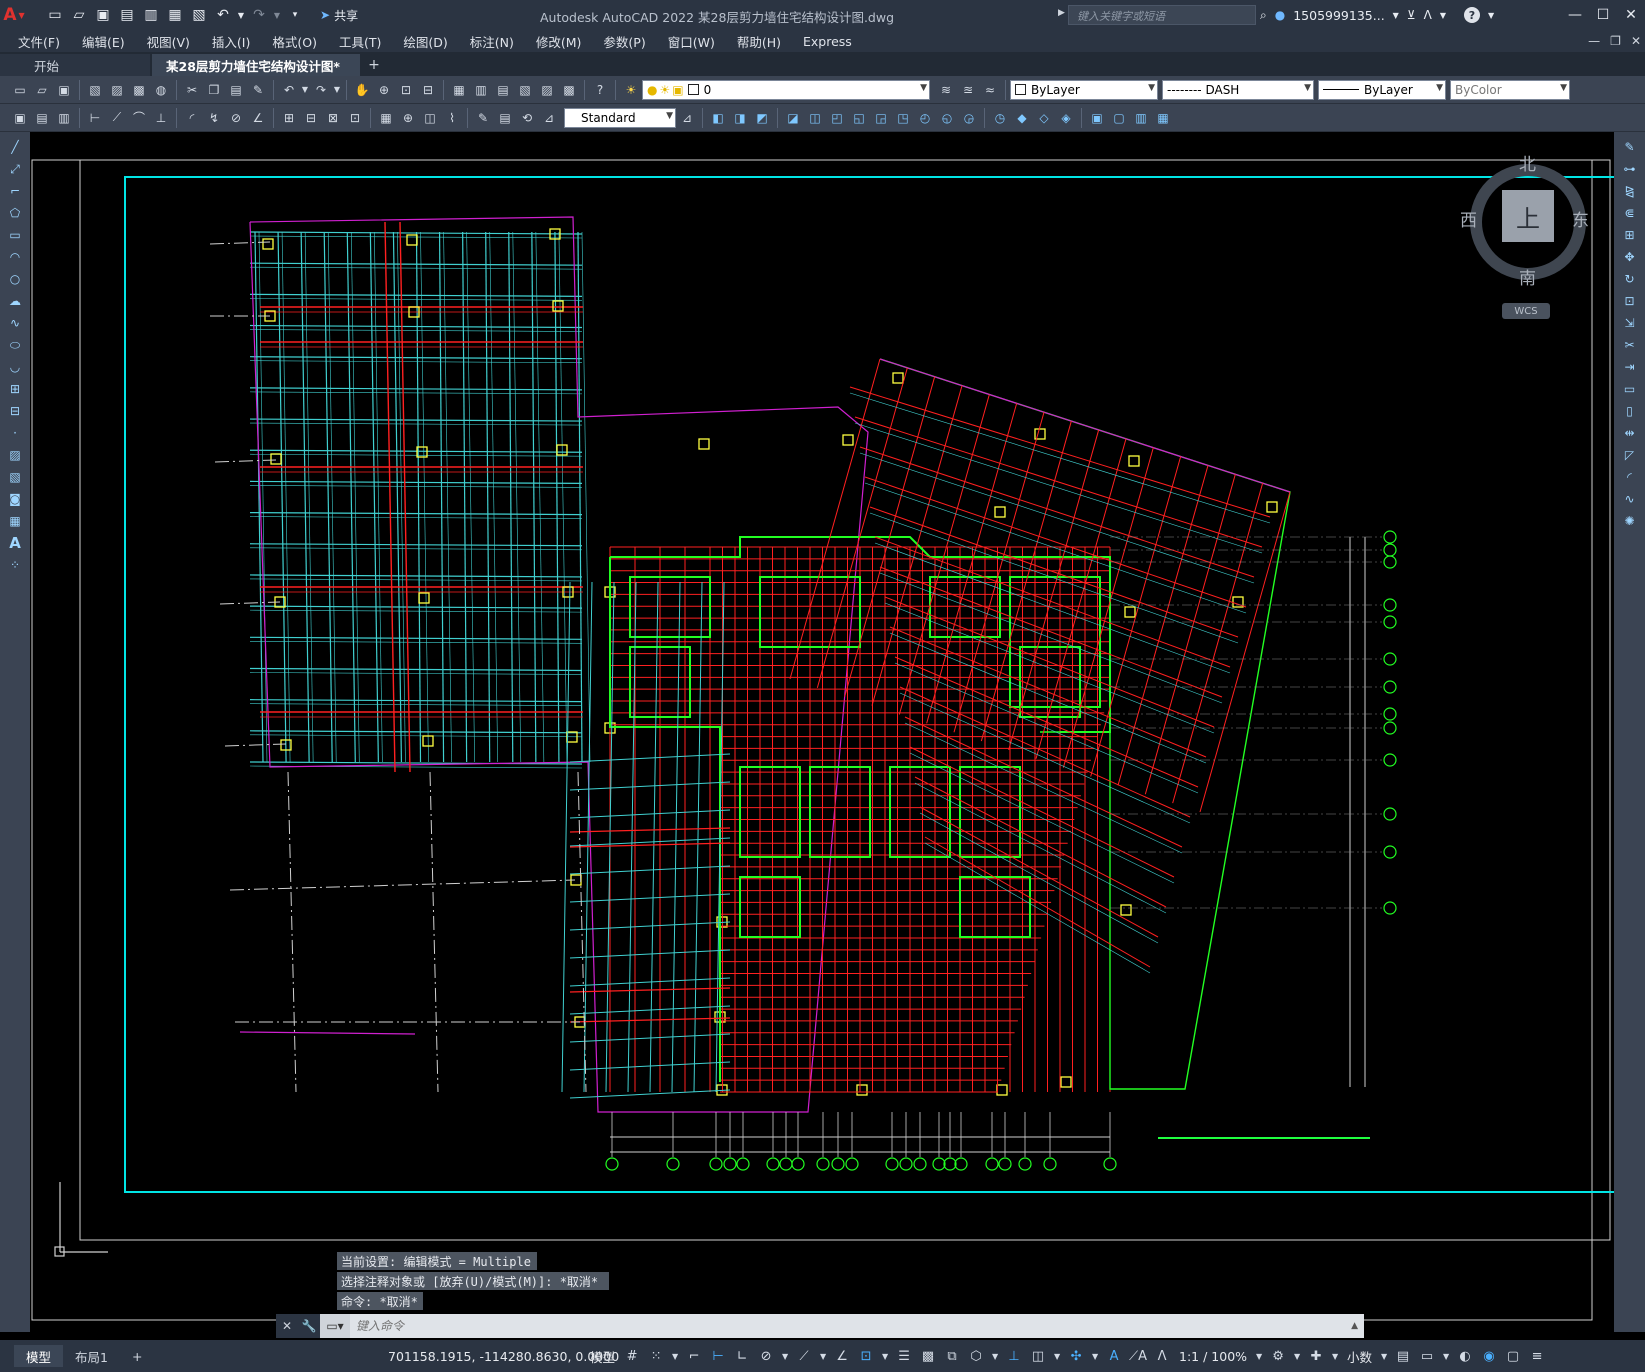  I want to click on open-web-icon: ▥, so click(151, 15).